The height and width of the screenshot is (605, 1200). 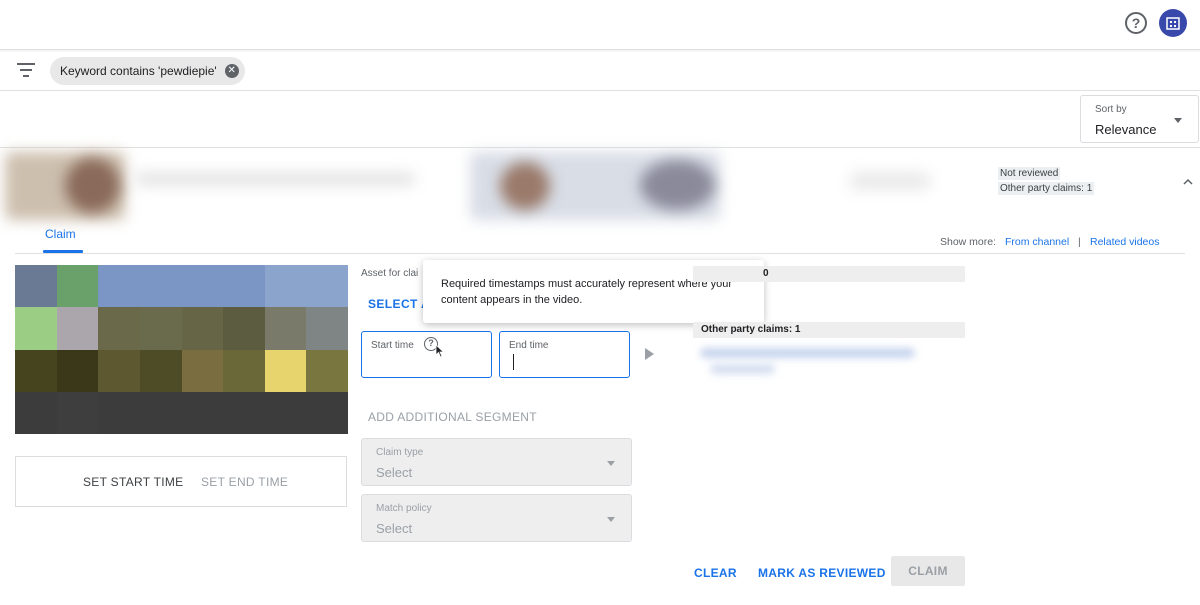 I want to click on set-end-time-button: SET END TIME, so click(x=244, y=482).